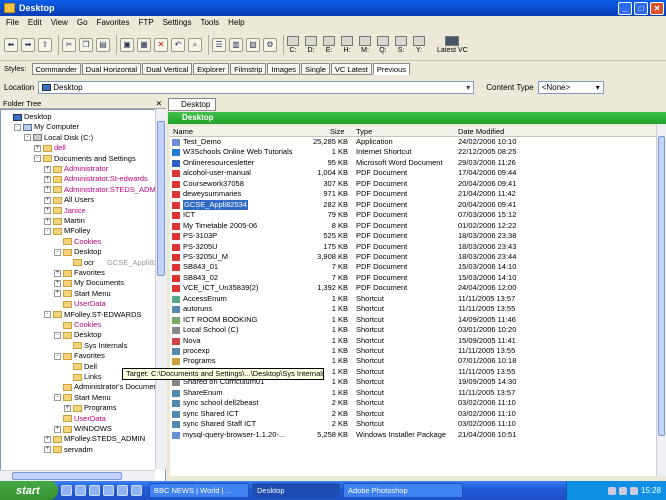  What do you see at coordinates (183, 131) in the screenshot?
I see `column-name: Name` at bounding box center [183, 131].